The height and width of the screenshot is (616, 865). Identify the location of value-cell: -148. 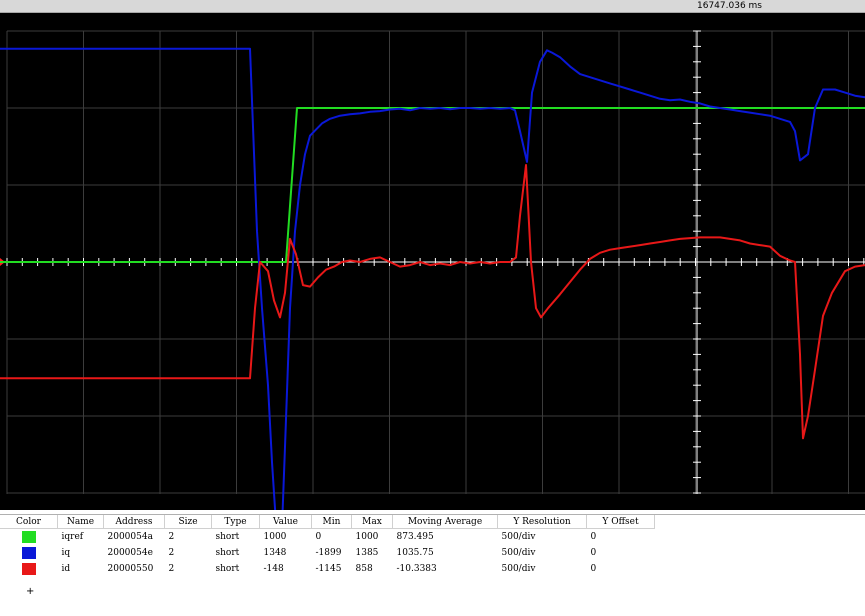
(273, 569).